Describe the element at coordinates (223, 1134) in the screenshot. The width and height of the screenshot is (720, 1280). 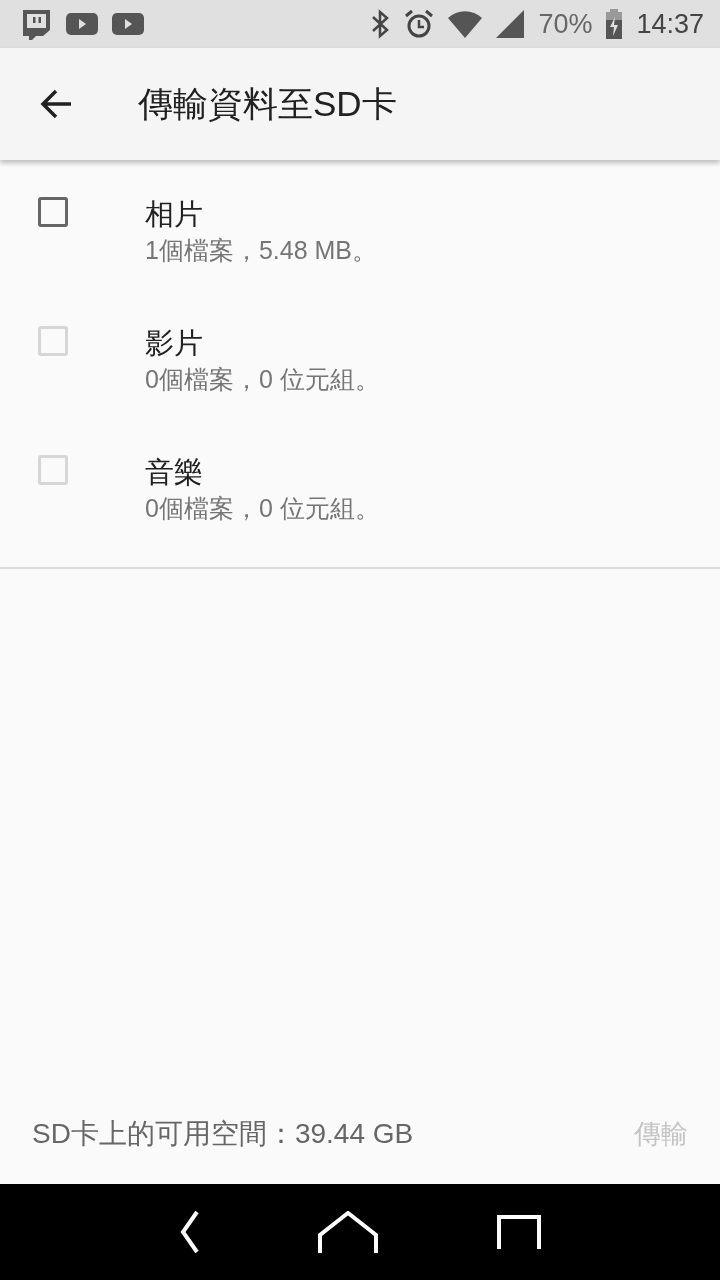
I see `free-space-text: SD卡上的可用空間：39.44 GB` at that location.